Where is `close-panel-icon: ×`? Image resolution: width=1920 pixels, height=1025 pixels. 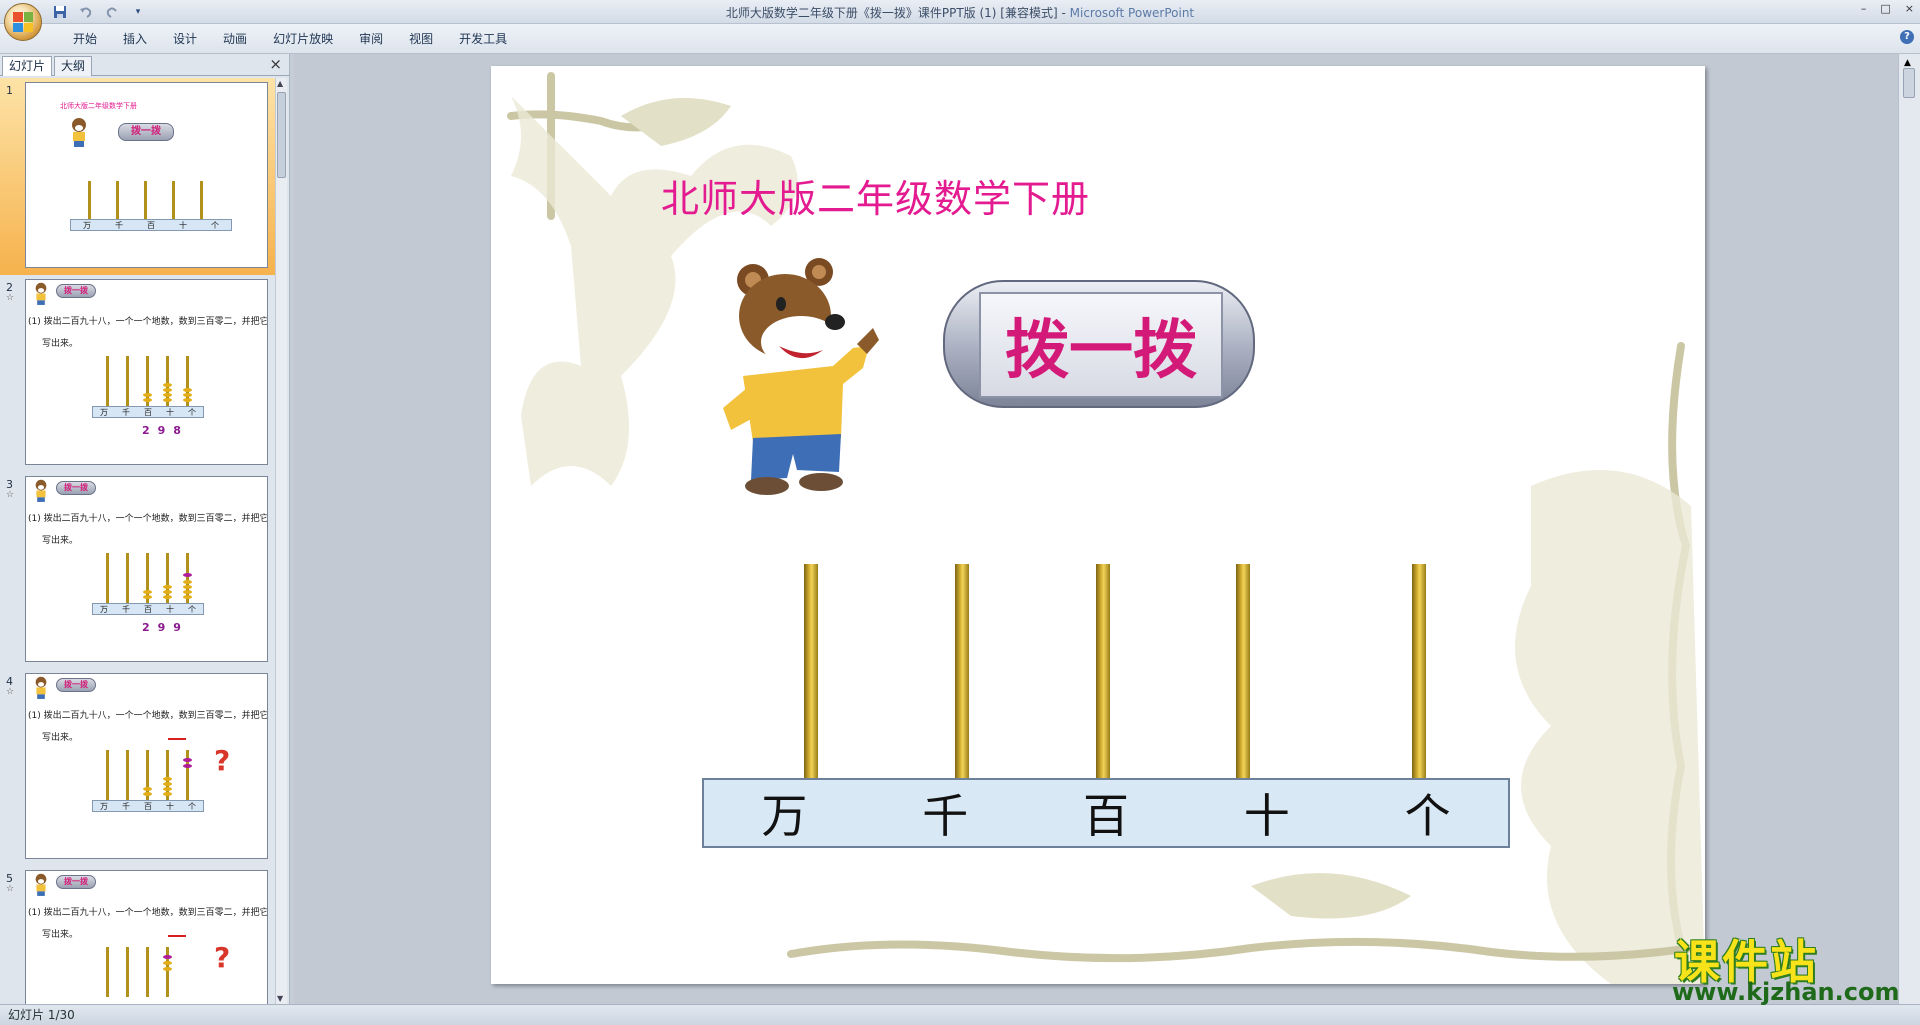 close-panel-icon: × is located at coordinates (275, 64).